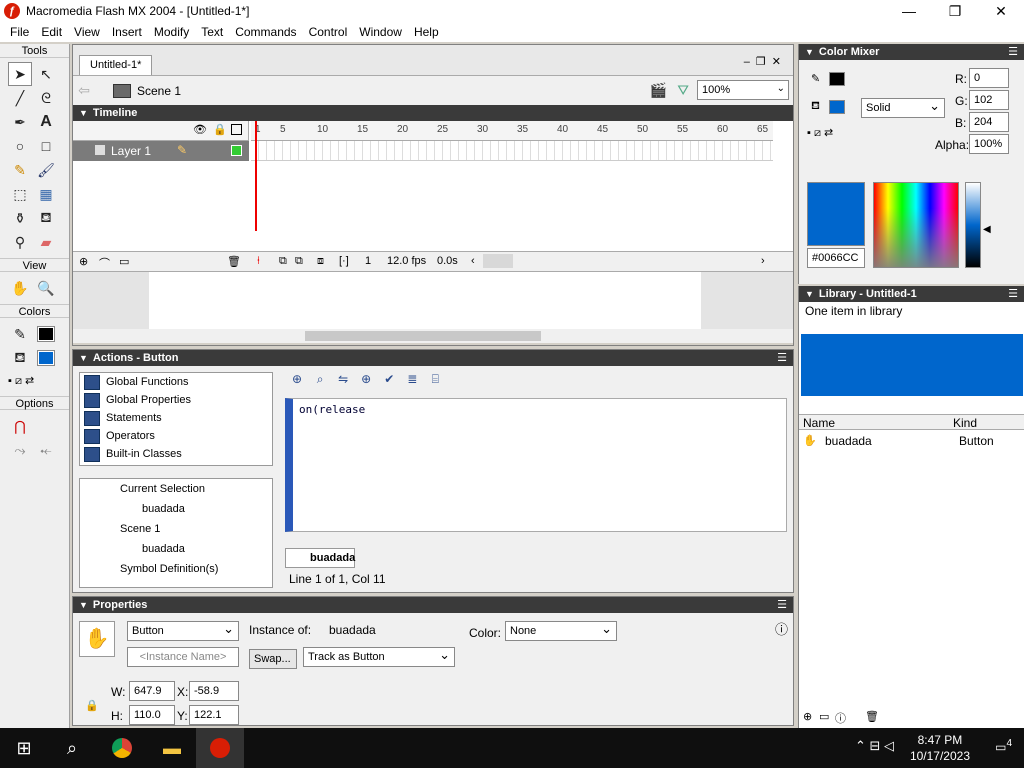 The height and width of the screenshot is (768, 1024). Describe the element at coordinates (46, 122) in the screenshot. I see `text-tool-icon: A` at that location.